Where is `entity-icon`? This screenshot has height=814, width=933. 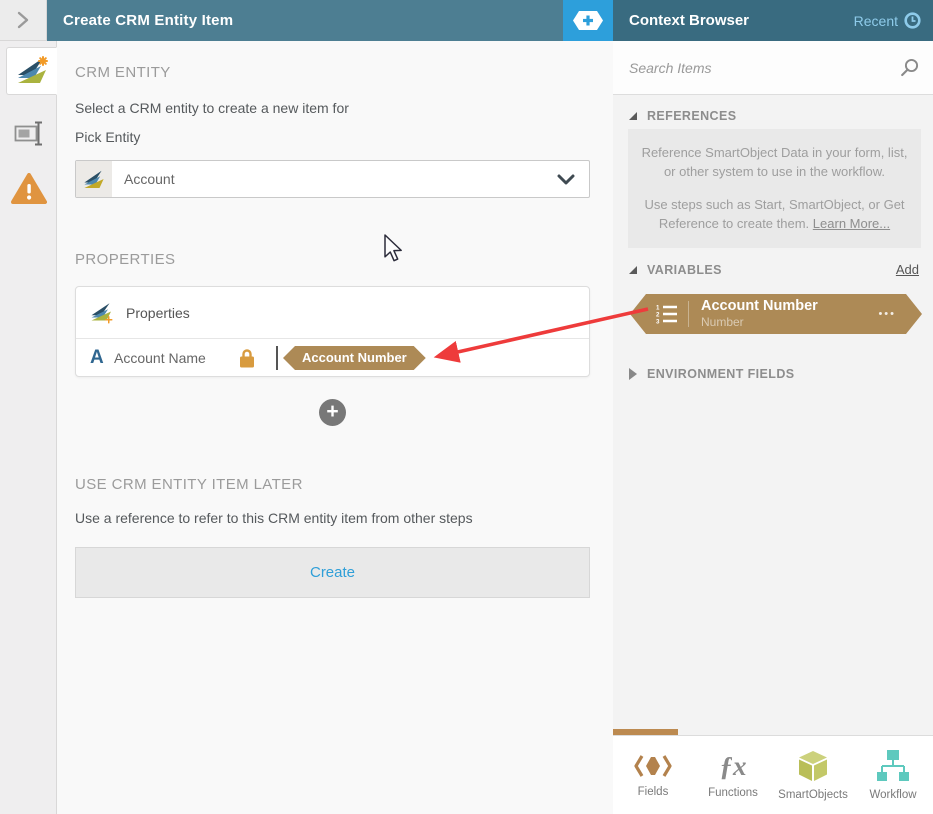 entity-icon is located at coordinates (94, 179).